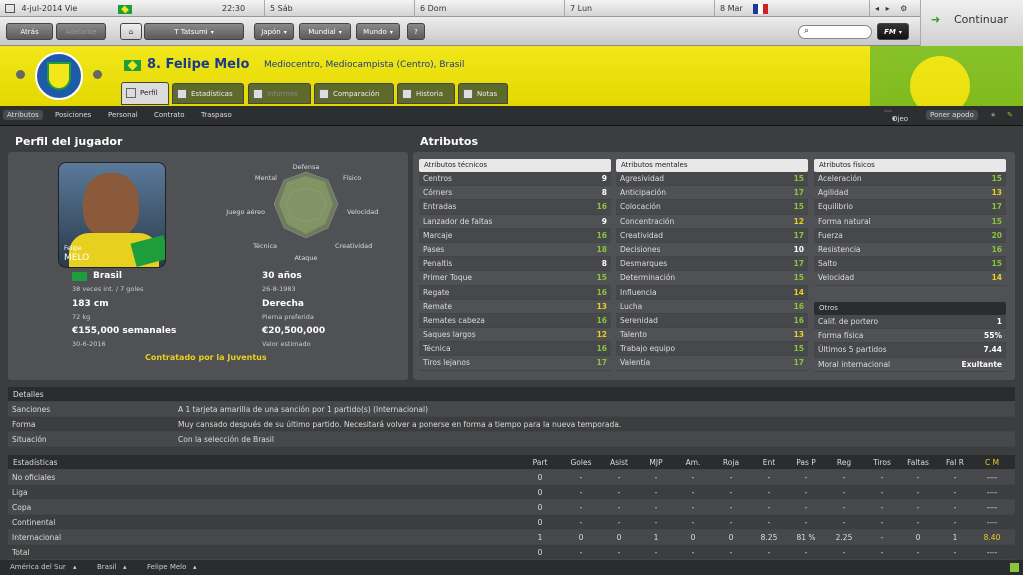 This screenshot has width=1023, height=575. I want to click on settings-icon: ⚙, so click(903, 8).